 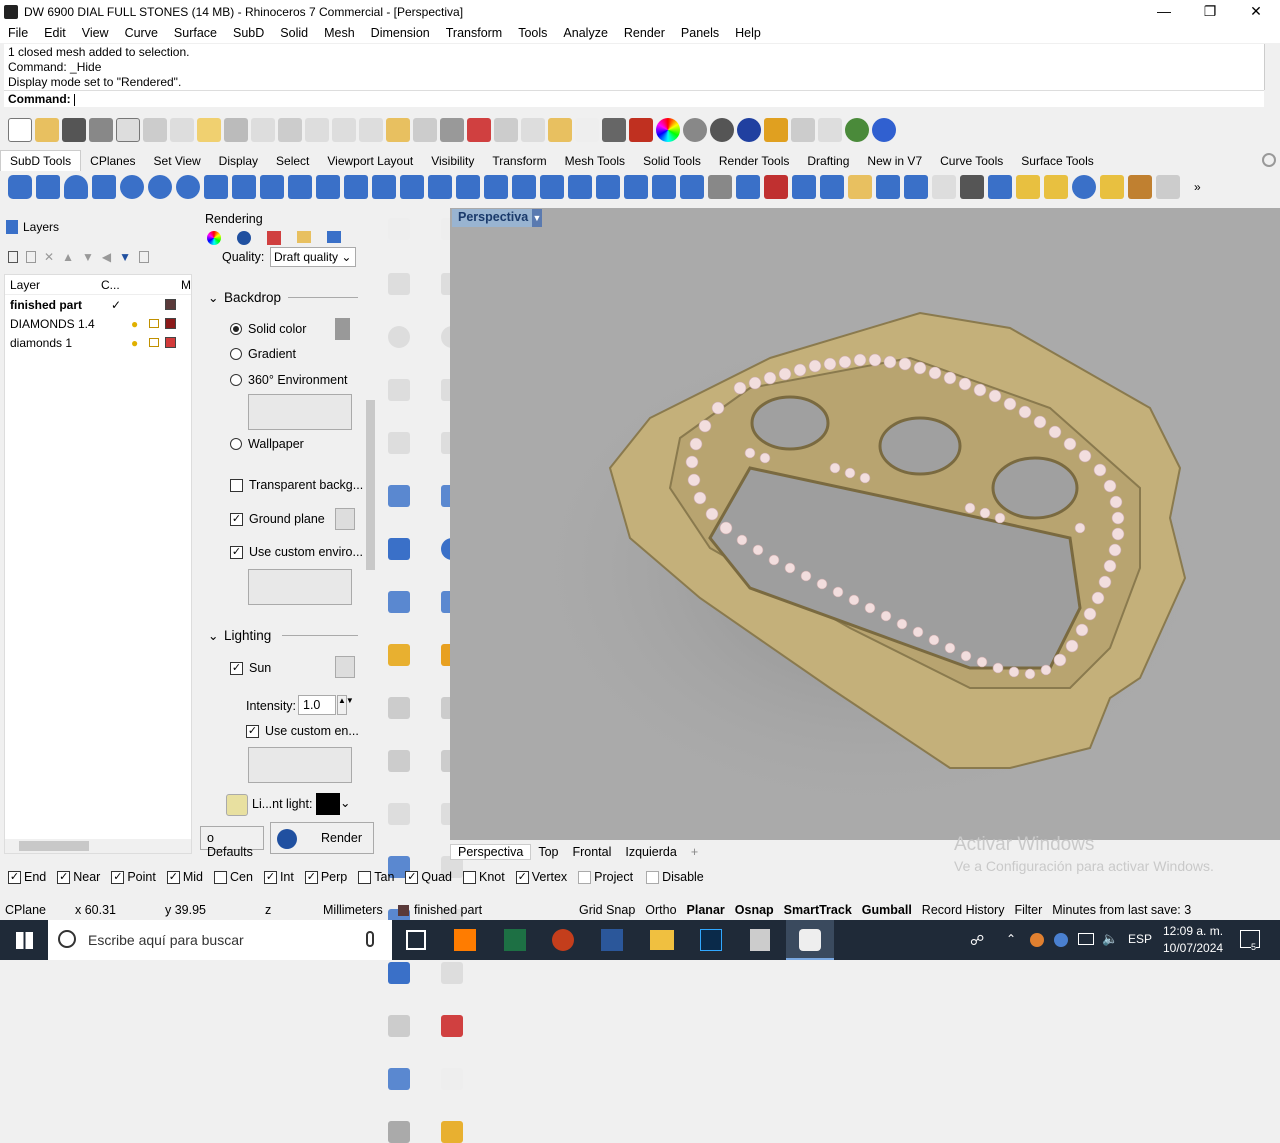 What do you see at coordinates (345, 519) in the screenshot?
I see `ground-plane-settings-icon` at bounding box center [345, 519].